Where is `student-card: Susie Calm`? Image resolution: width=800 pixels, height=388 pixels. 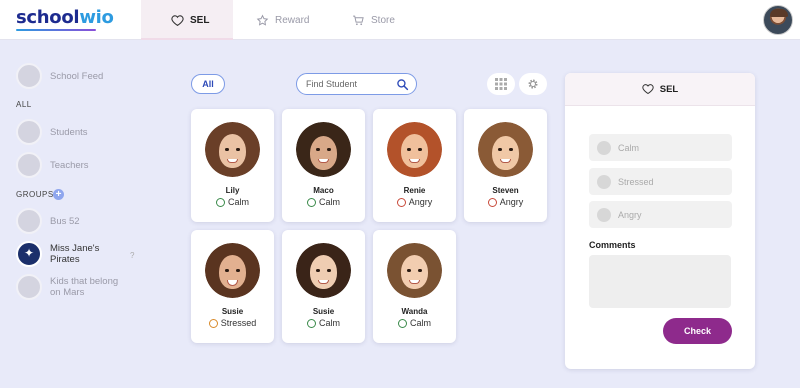
student-card: Susie Calm is located at coordinates (323, 286).